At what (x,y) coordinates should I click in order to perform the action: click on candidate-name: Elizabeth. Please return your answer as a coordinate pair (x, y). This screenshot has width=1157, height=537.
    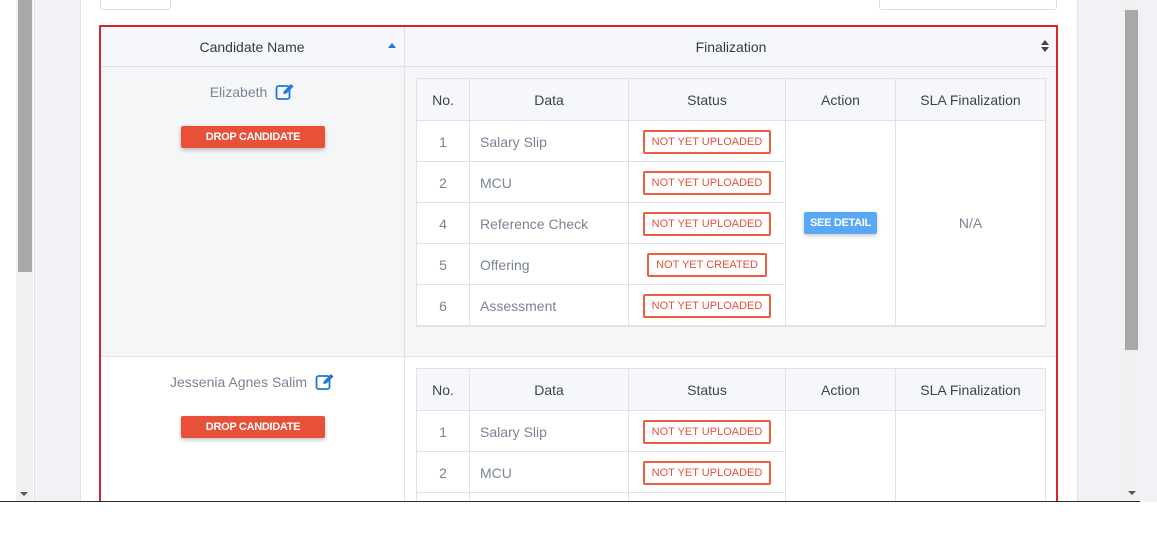
    Looking at the image, I should click on (238, 92).